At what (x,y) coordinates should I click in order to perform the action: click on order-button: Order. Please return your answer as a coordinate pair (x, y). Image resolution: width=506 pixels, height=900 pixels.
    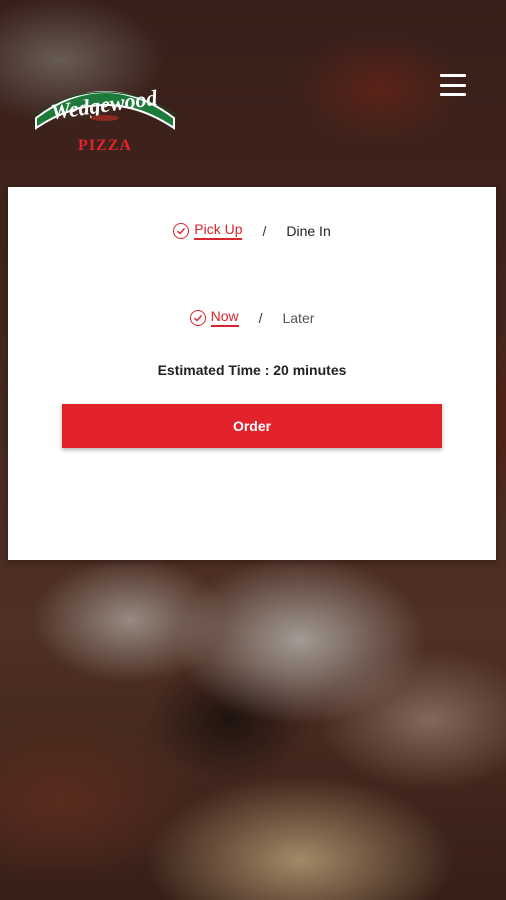
    Looking at the image, I should click on (252, 426).